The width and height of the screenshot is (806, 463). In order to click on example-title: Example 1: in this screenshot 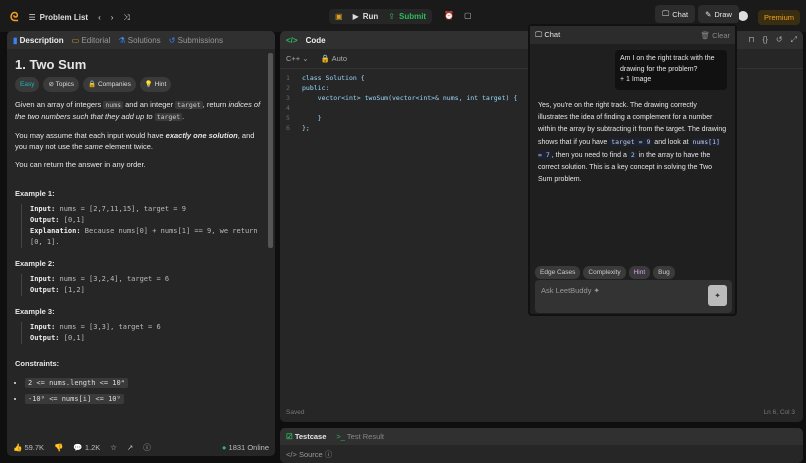, I will do `click(35, 193)`.